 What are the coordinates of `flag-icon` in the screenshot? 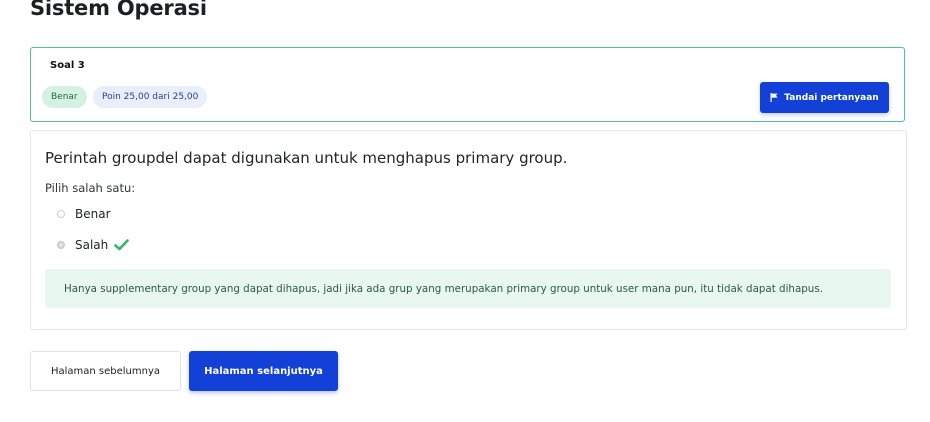 It's located at (774, 97).